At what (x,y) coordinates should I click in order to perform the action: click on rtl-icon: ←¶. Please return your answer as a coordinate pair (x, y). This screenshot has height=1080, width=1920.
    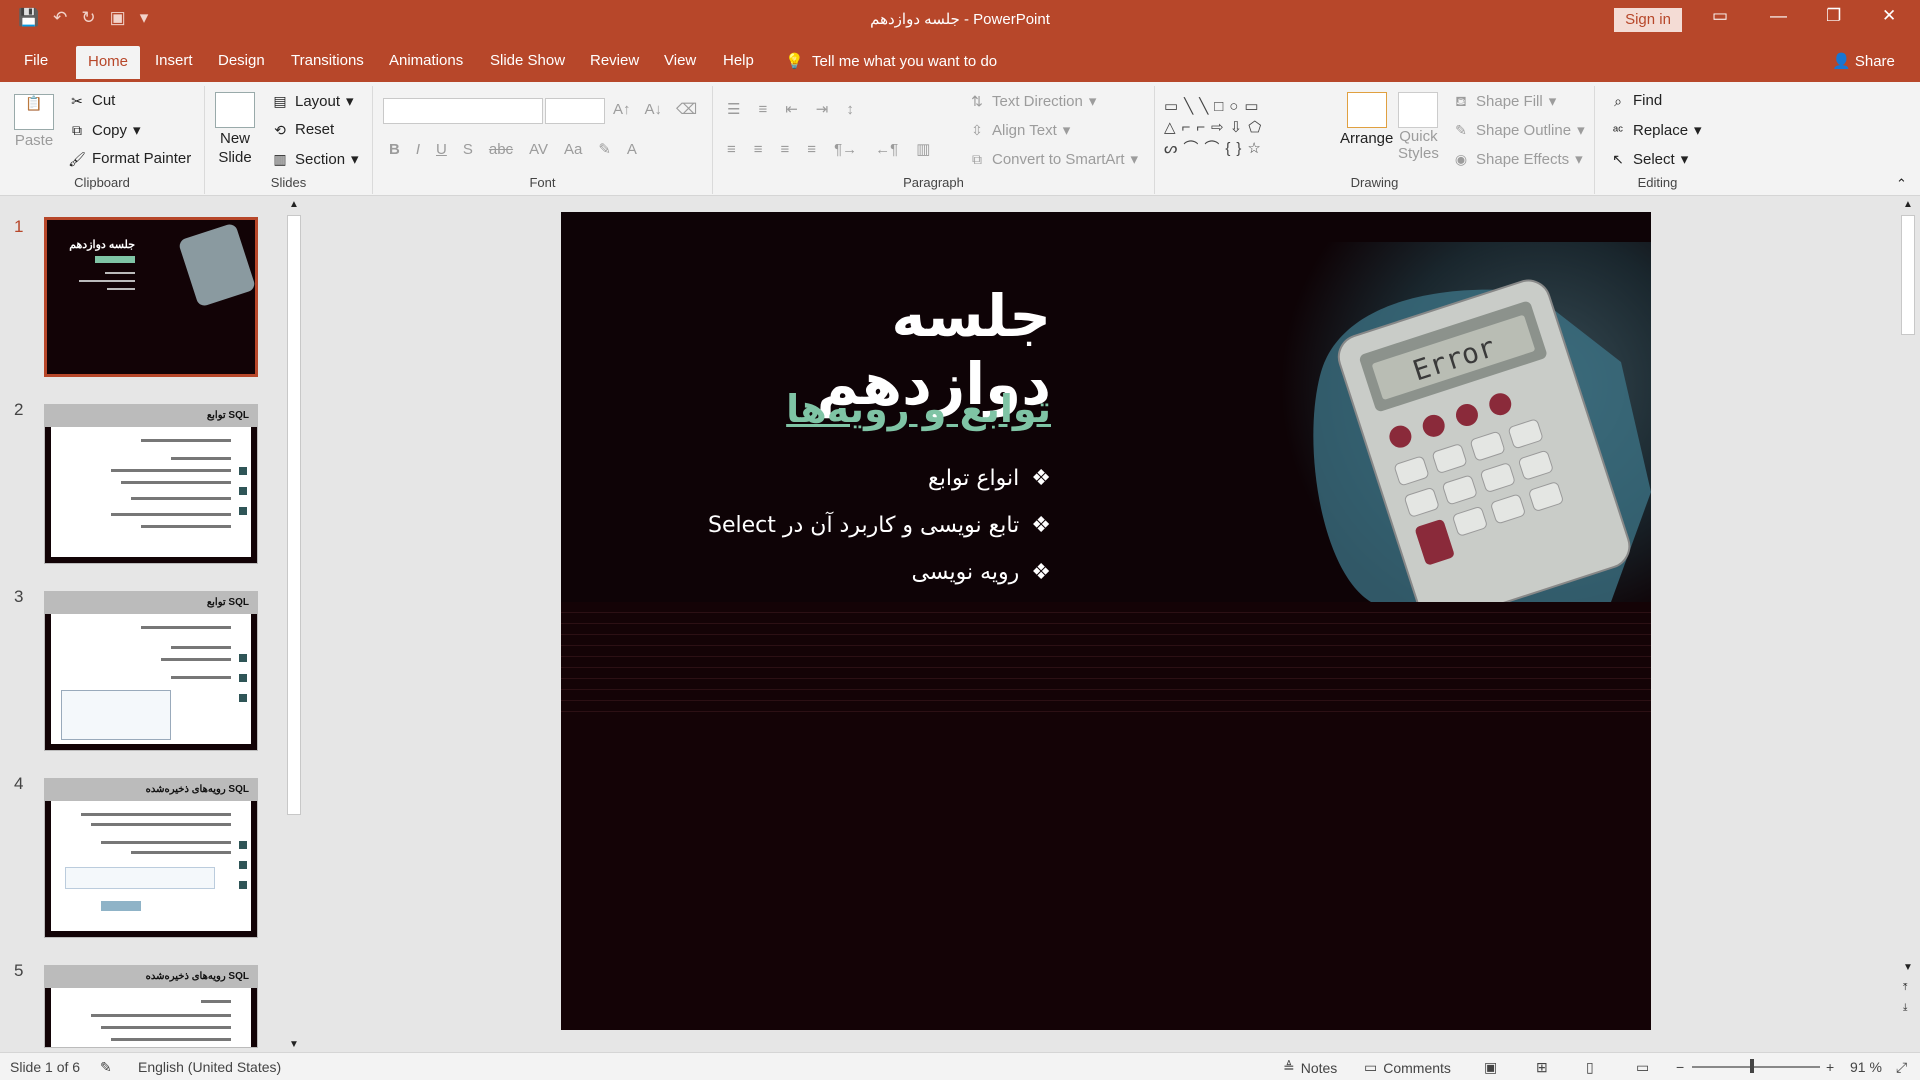
    Looking at the image, I should click on (886, 149).